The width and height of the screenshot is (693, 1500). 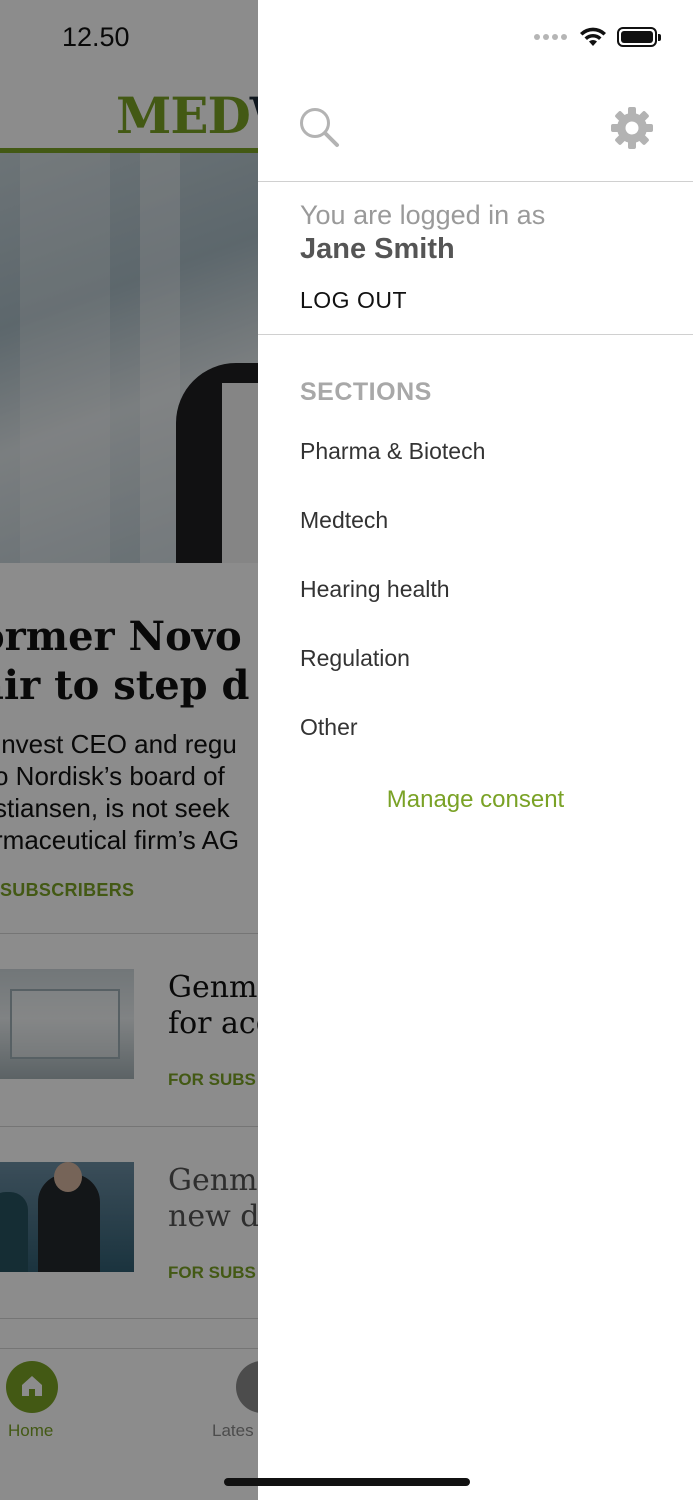 What do you see at coordinates (347, 1482) in the screenshot?
I see `home-indicator` at bounding box center [347, 1482].